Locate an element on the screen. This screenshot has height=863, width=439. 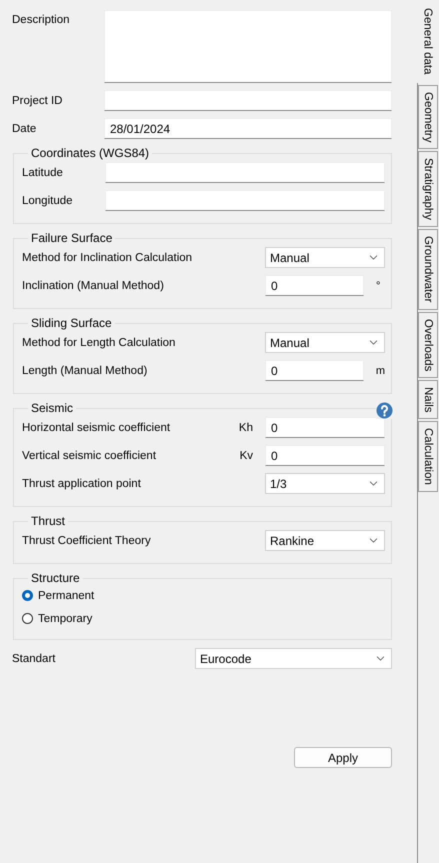
field-label: Date is located at coordinates (25, 128).